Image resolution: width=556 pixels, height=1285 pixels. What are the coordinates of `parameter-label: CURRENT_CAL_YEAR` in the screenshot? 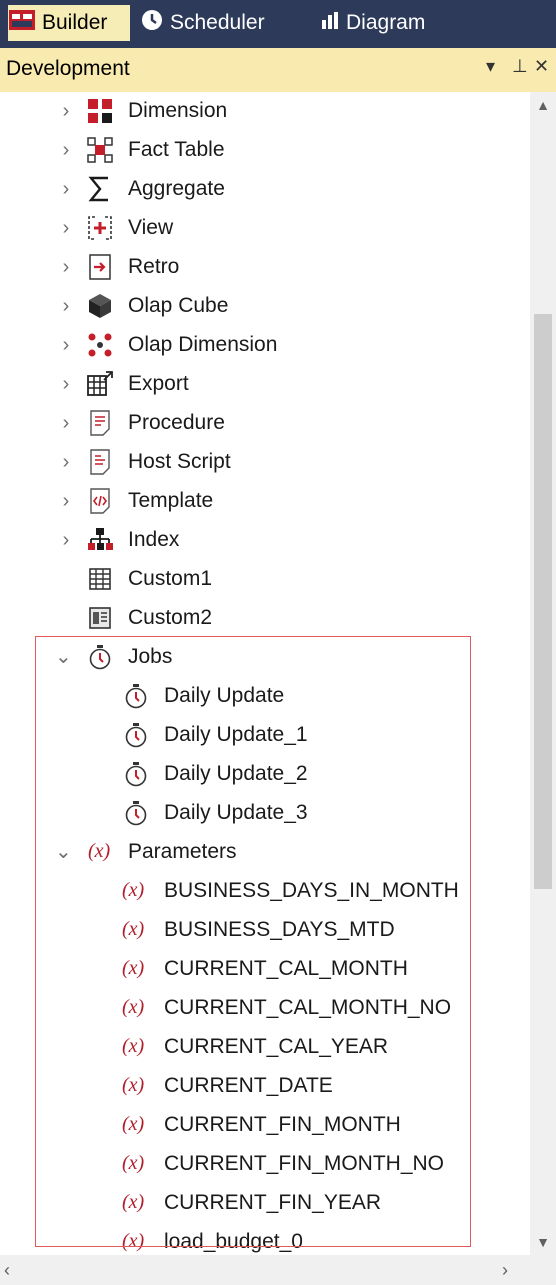 It's located at (276, 1046).